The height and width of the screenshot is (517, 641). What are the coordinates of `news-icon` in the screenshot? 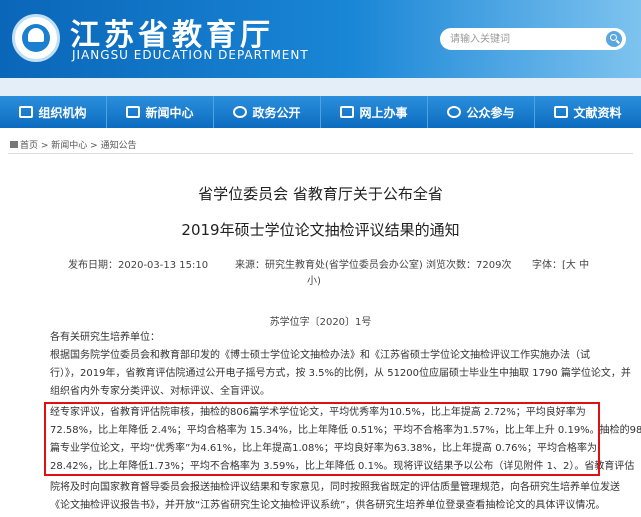 It's located at (133, 112).